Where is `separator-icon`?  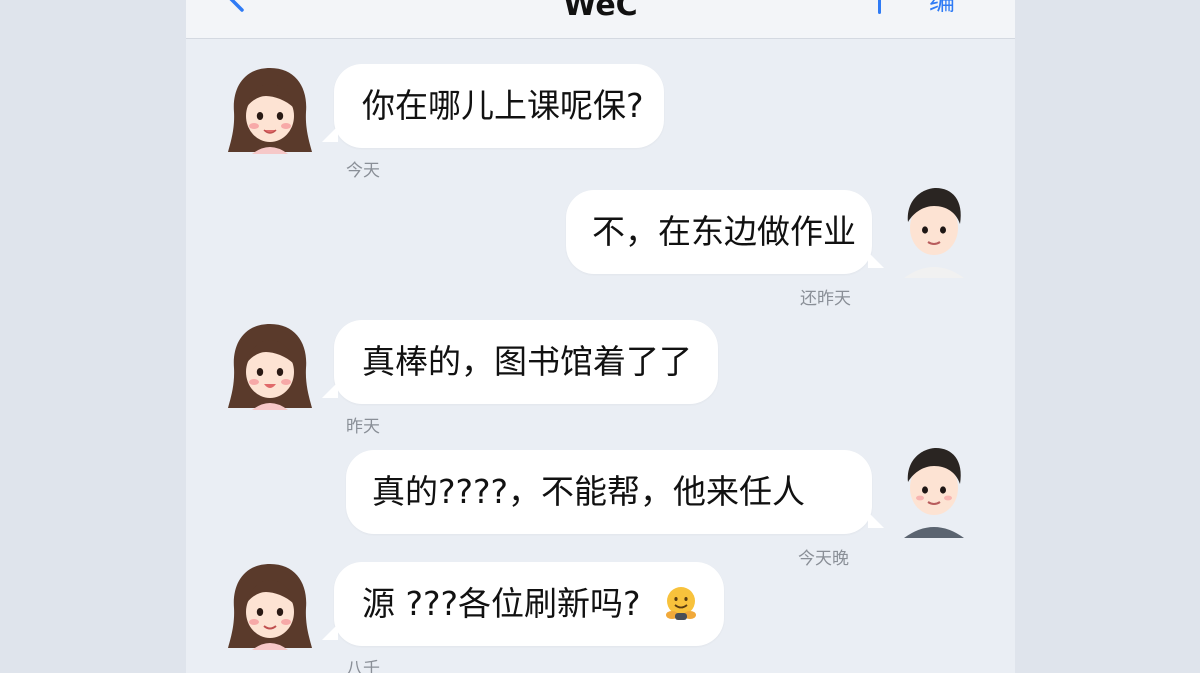
separator-icon is located at coordinates (879, 7).